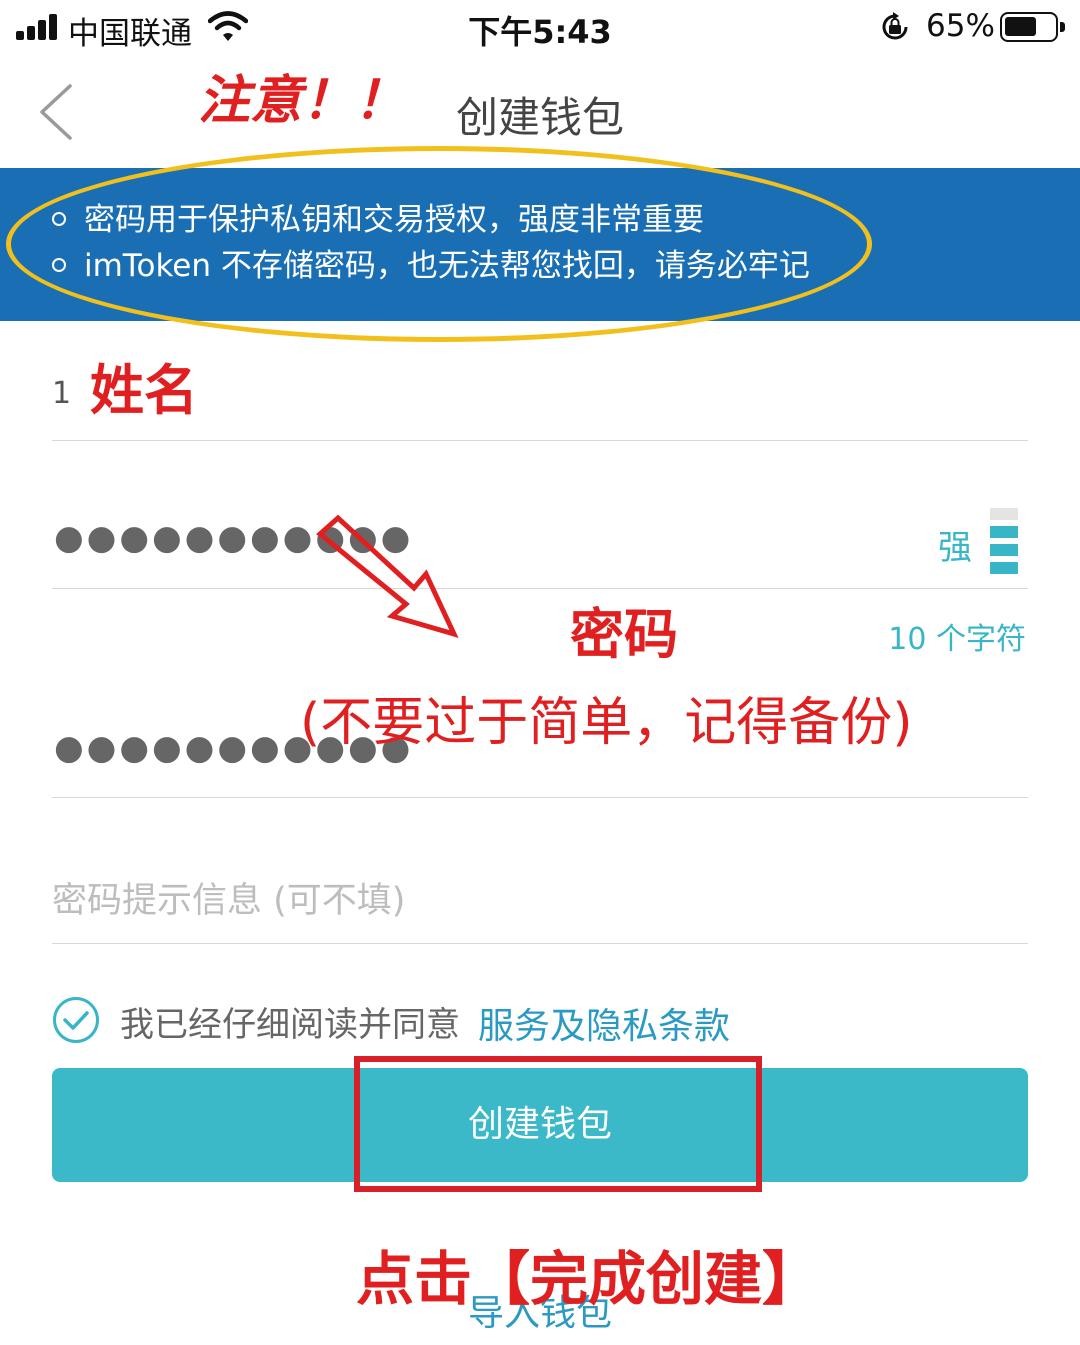 The image size is (1080, 1345). I want to click on battery-percent: 65%, so click(960, 26).